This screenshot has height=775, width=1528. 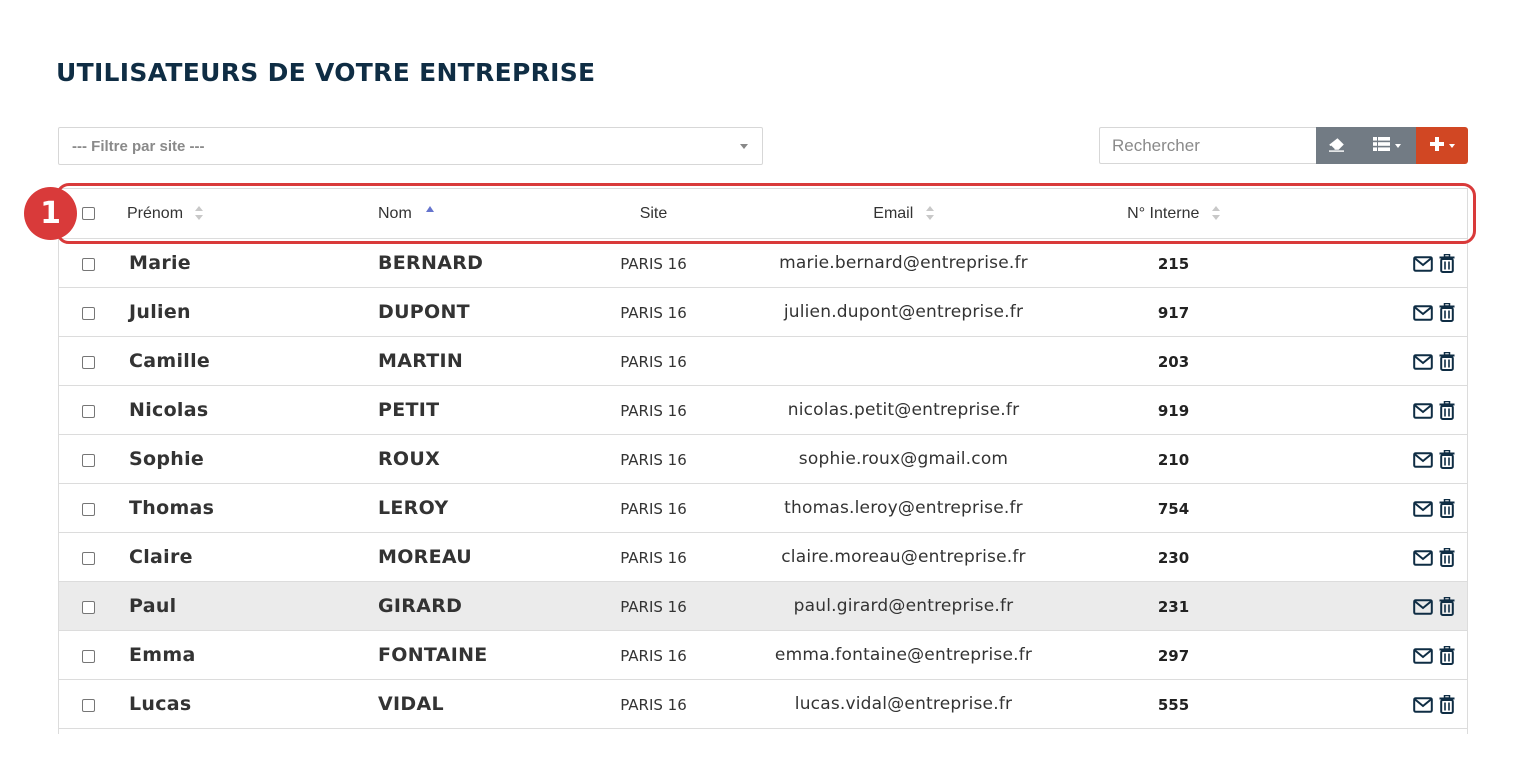 I want to click on column-header-email: Email, so click(x=903, y=213).